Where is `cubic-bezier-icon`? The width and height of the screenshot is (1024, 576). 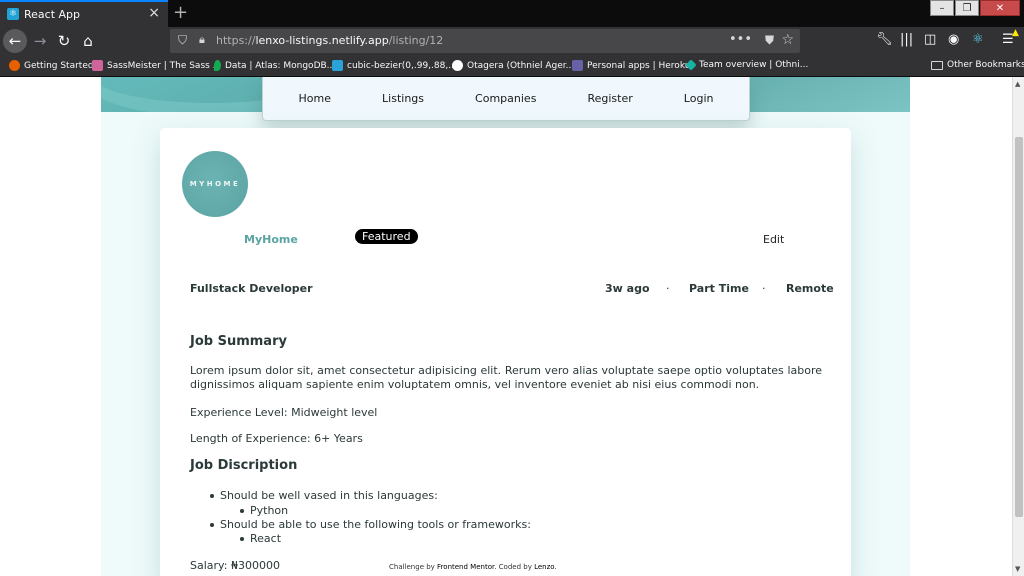 cubic-bezier-icon is located at coordinates (337, 65).